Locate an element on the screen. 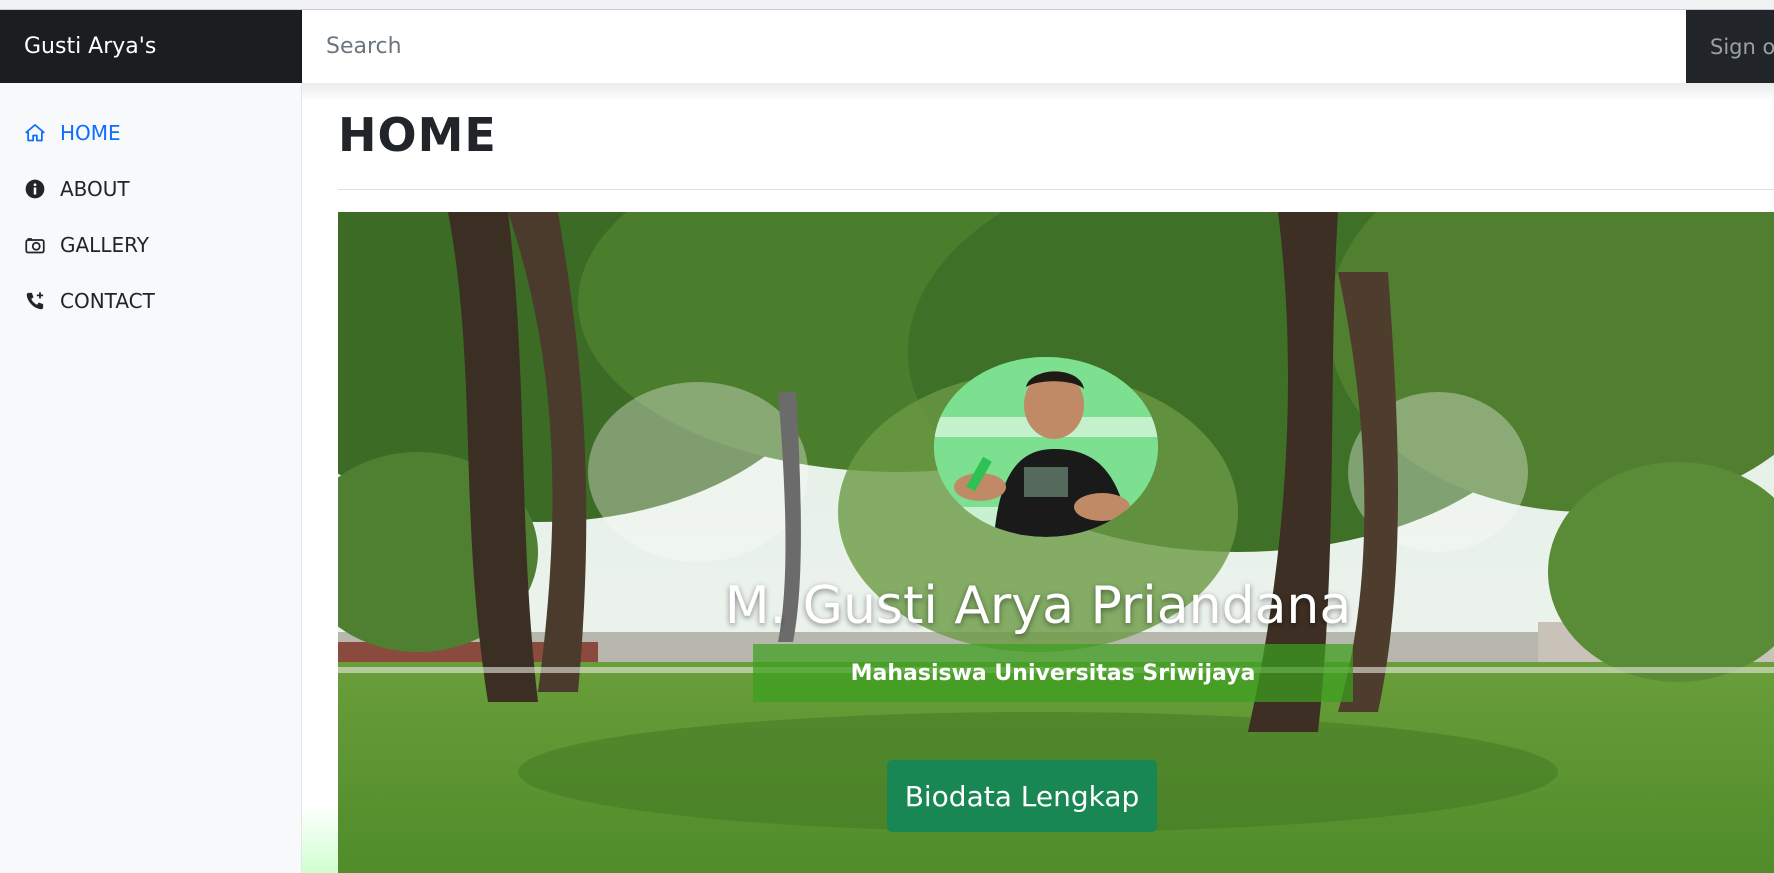  sidebar-item-contact: CONTACT is located at coordinates (151, 301).